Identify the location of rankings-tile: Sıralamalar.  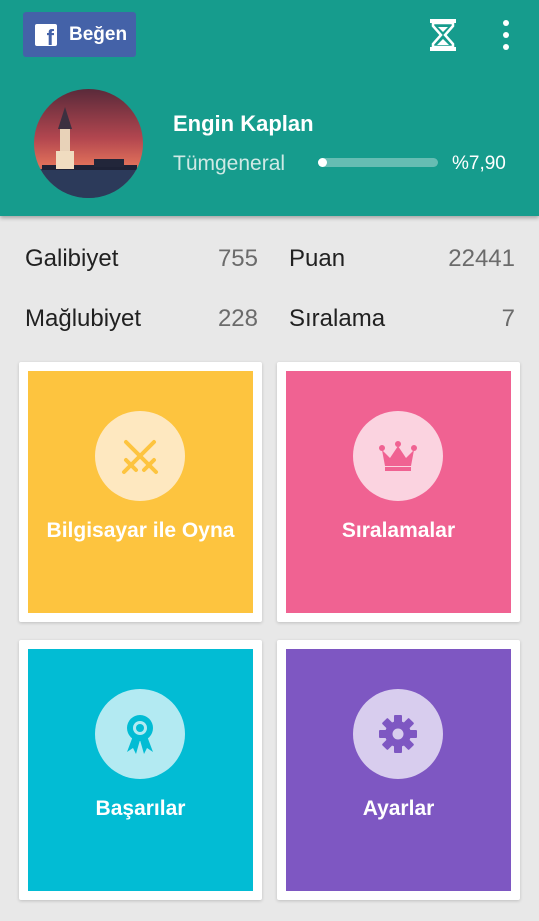
(398, 492).